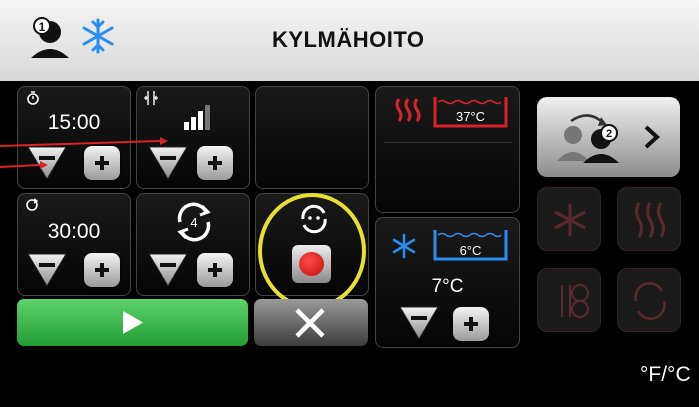 This screenshot has width=699, height=407. What do you see at coordinates (84, 153) in the screenshot?
I see `pointer-lines` at bounding box center [84, 153].